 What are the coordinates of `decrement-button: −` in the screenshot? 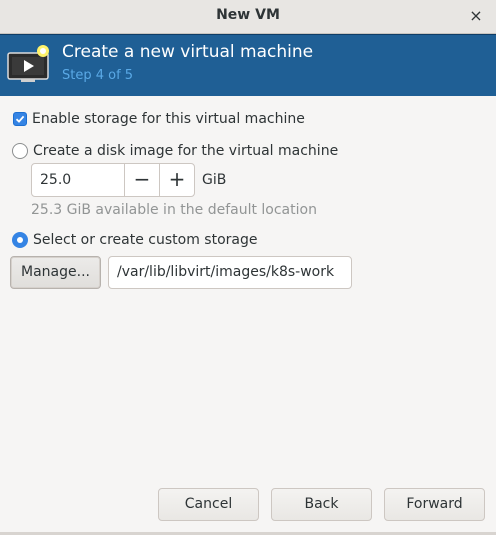 It's located at (141, 180).